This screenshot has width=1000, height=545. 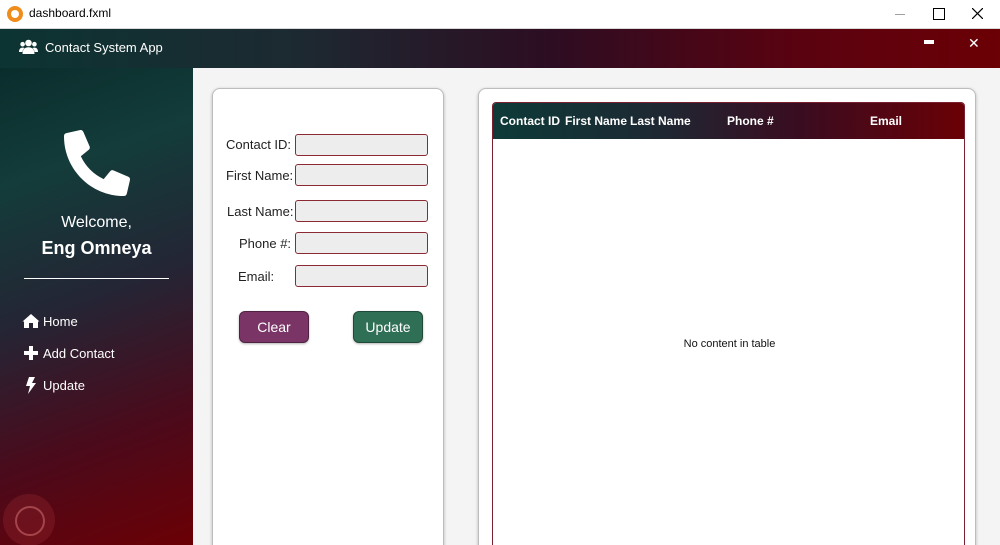 I want to click on close-icon, so click(x=977, y=13).